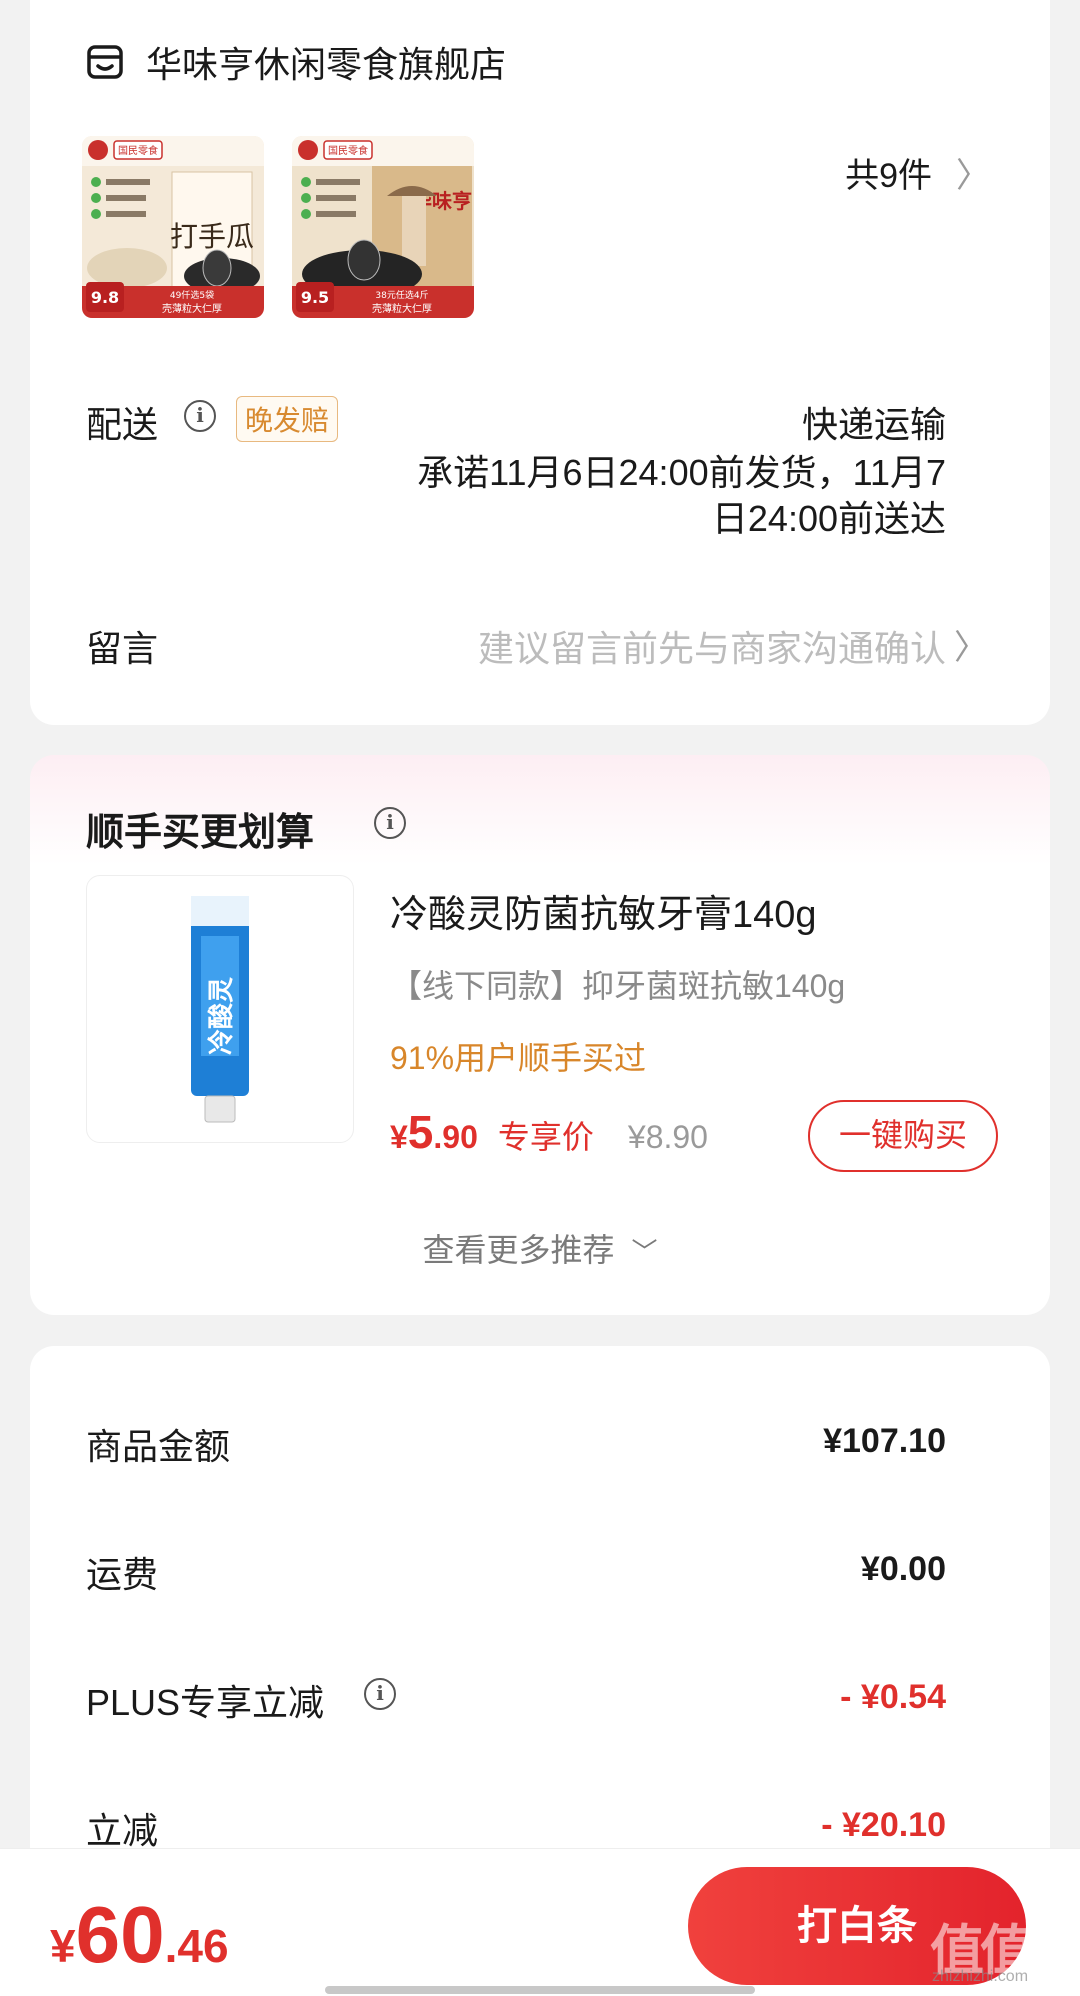 The width and height of the screenshot is (1080, 1996). What do you see at coordinates (401, 295) in the screenshot?
I see `thumb-2-promo: 38元任选4斤` at bounding box center [401, 295].